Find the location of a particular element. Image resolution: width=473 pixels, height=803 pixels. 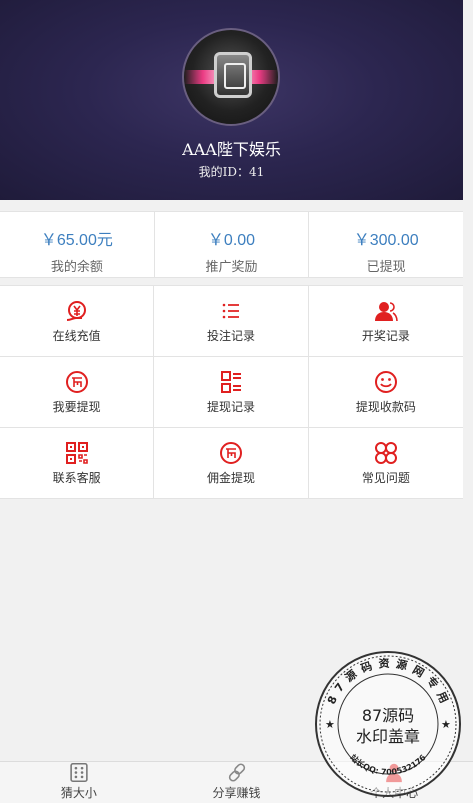

stat-balance: ￥65.00元 我的余额 is located at coordinates (77, 244).